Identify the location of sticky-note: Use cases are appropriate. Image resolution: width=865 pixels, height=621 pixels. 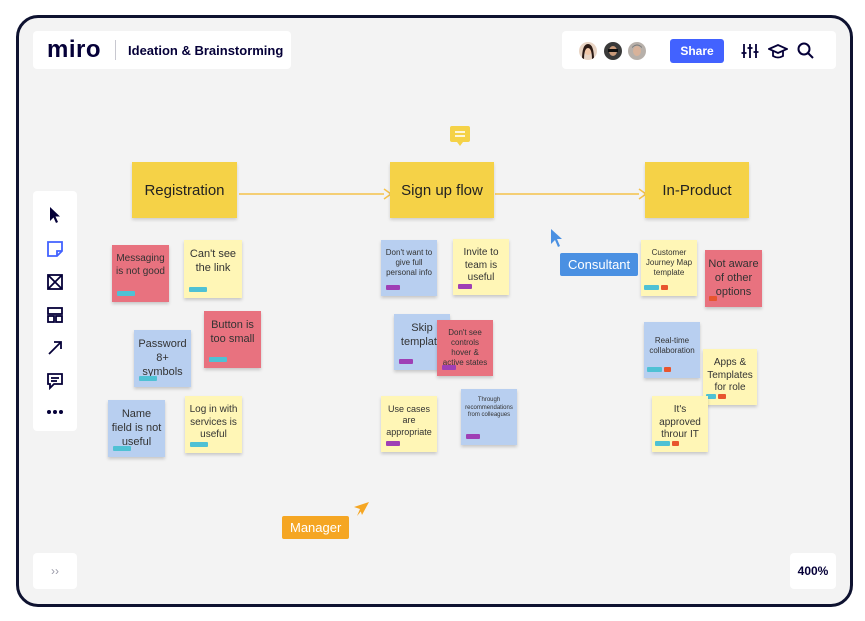
(409, 424).